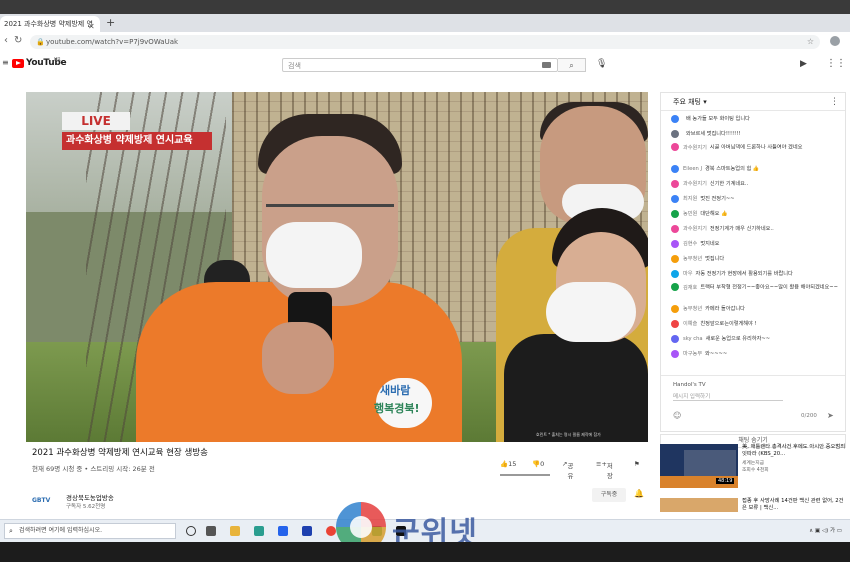 This screenshot has height=562, width=850. Describe the element at coordinates (120, 453) in the screenshot. I see `video-title: 2021 과수화상병 약제방제 연시교육 현장 생방송` at that location.